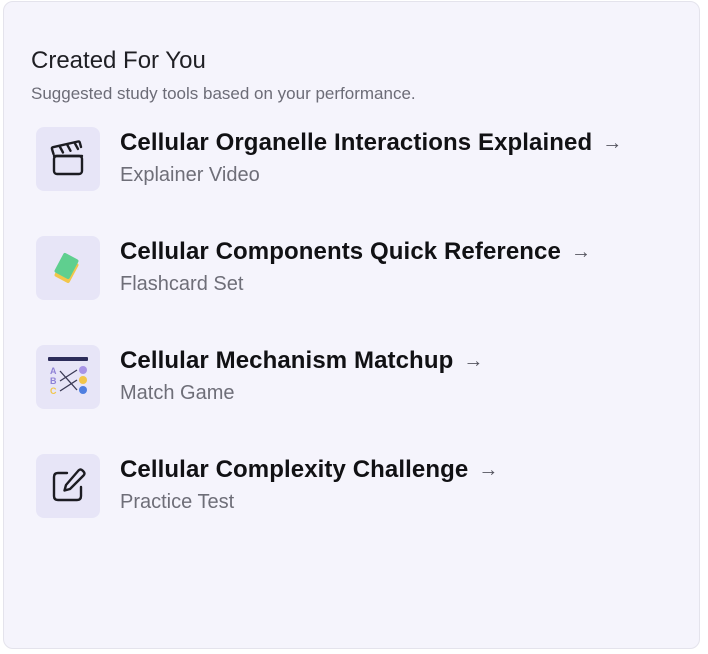  Describe the element at coordinates (190, 175) in the screenshot. I see `study-tool-type: Explainer Video` at that location.